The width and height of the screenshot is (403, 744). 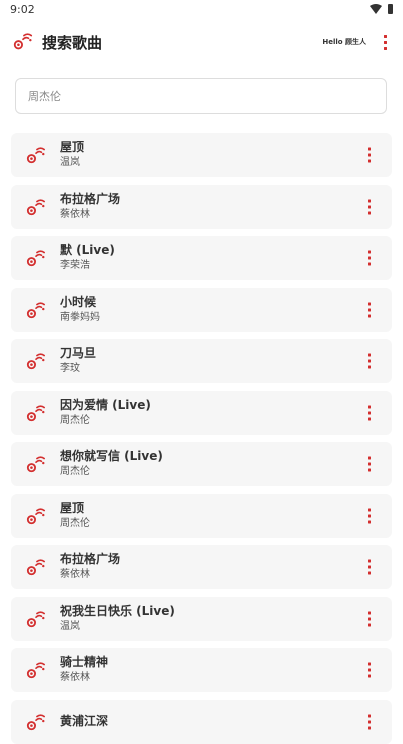 What do you see at coordinates (87, 250) in the screenshot?
I see `song-title: 默 (Live)` at bounding box center [87, 250].